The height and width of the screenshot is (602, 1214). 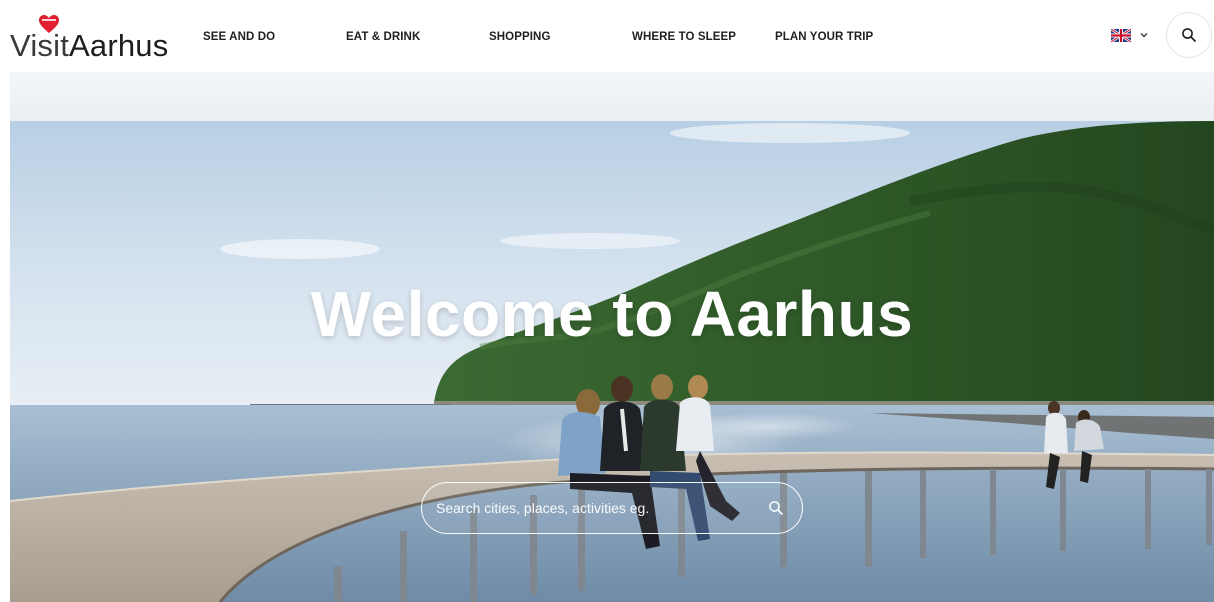 I want to click on logo-wordmark: VisitAarhus, so click(x=89, y=46).